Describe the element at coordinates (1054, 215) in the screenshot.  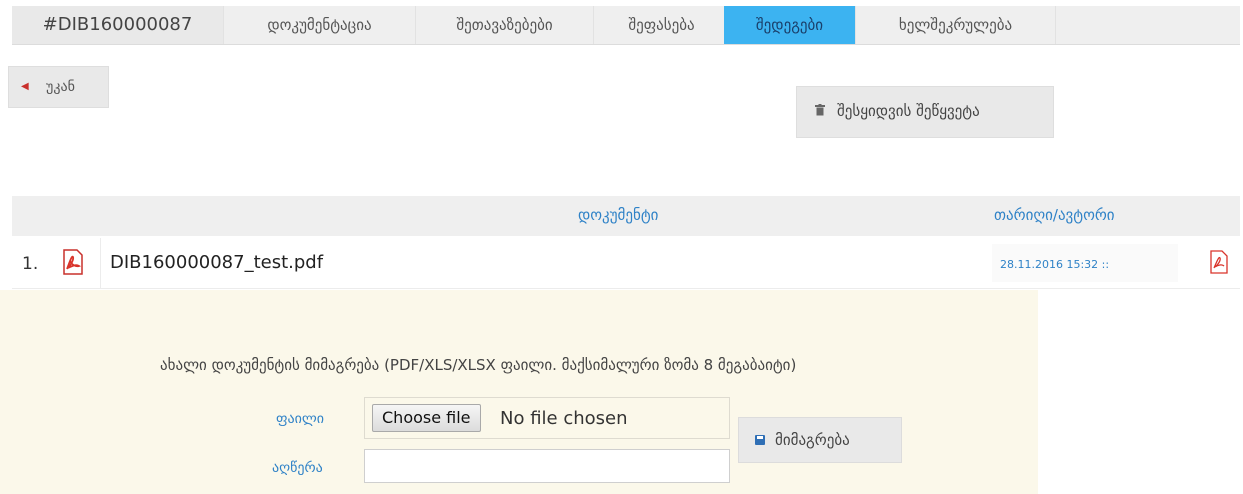
I see `column-header-date-author: თარიღი/ავტორი` at that location.